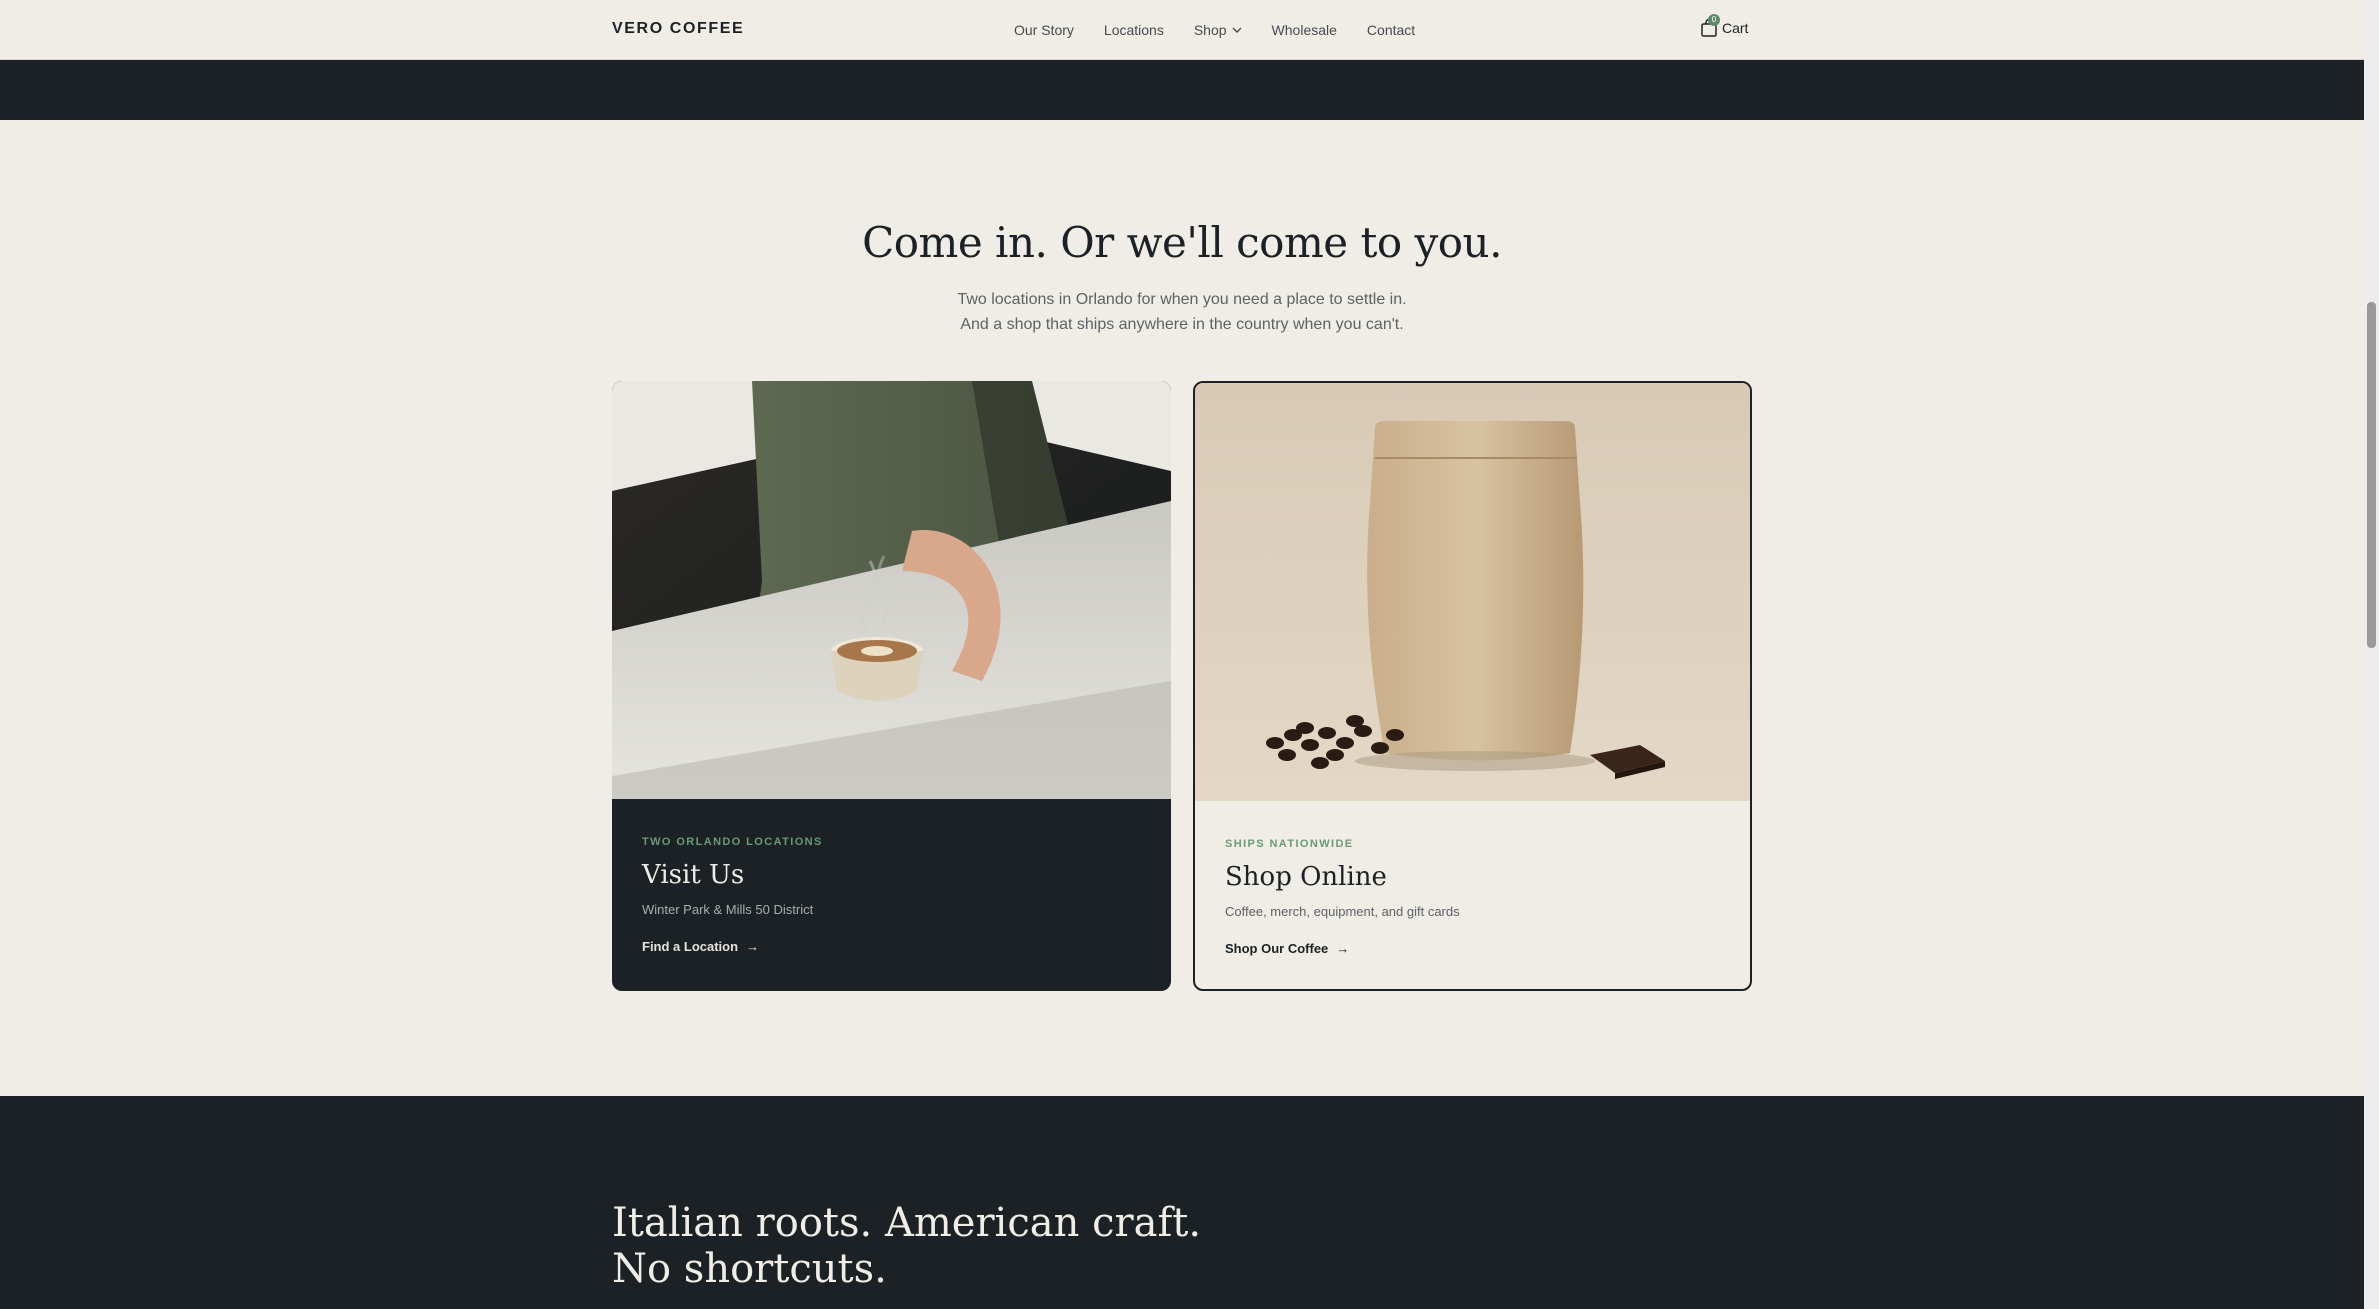  Describe the element at coordinates (2371, 654) in the screenshot. I see `page-scrollbar` at that location.